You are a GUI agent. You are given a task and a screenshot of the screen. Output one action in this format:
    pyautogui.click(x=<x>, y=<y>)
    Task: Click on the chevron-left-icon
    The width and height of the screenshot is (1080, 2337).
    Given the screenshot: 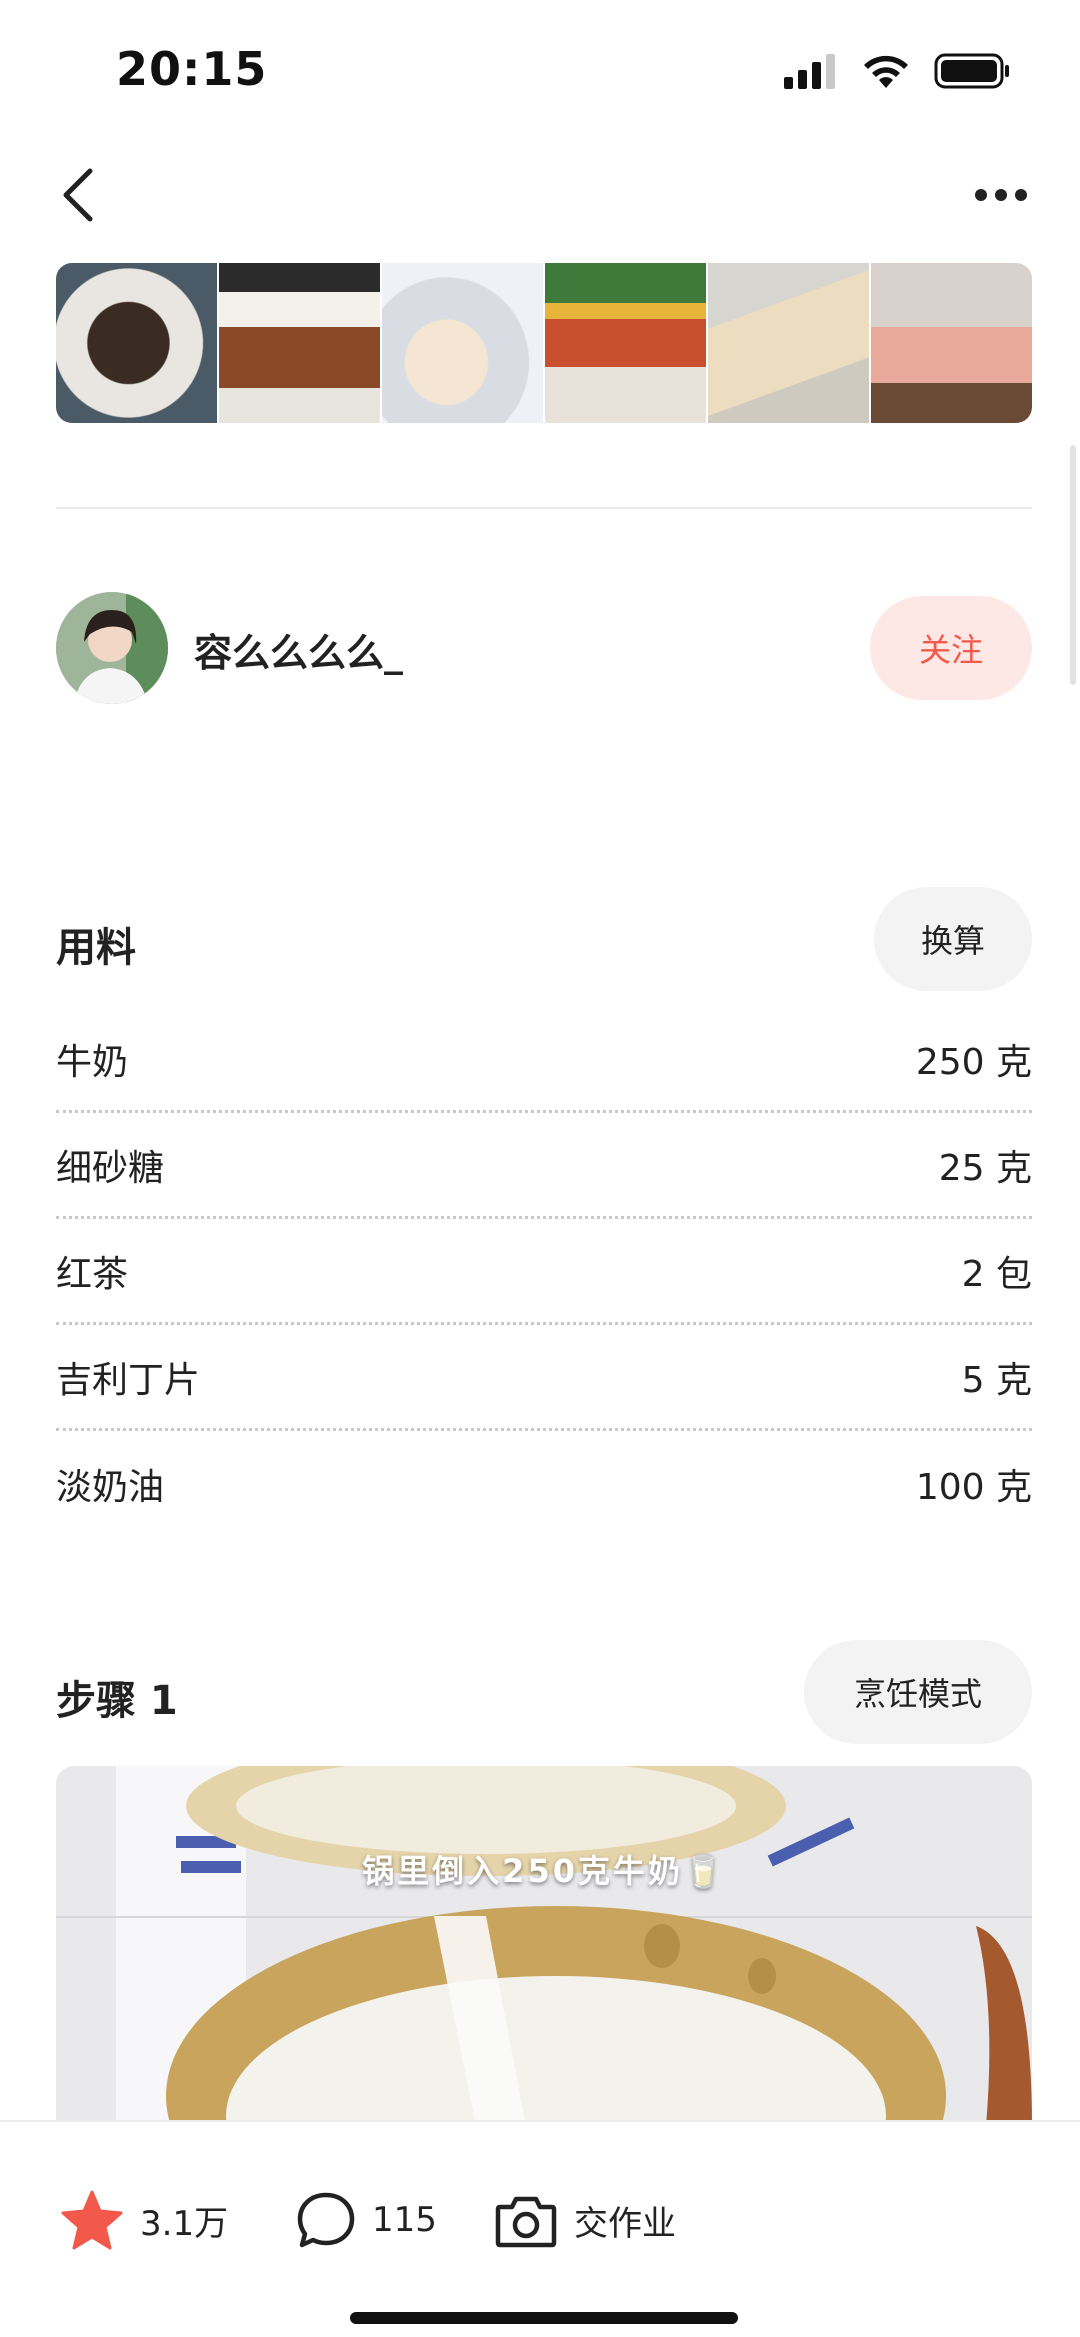 What is the action you would take?
    pyautogui.click(x=78, y=195)
    